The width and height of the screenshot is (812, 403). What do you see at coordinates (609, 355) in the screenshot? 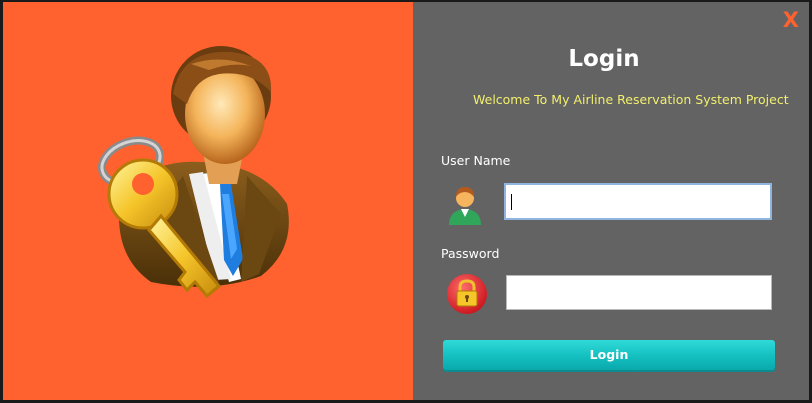
I see `login-button: Login` at bounding box center [609, 355].